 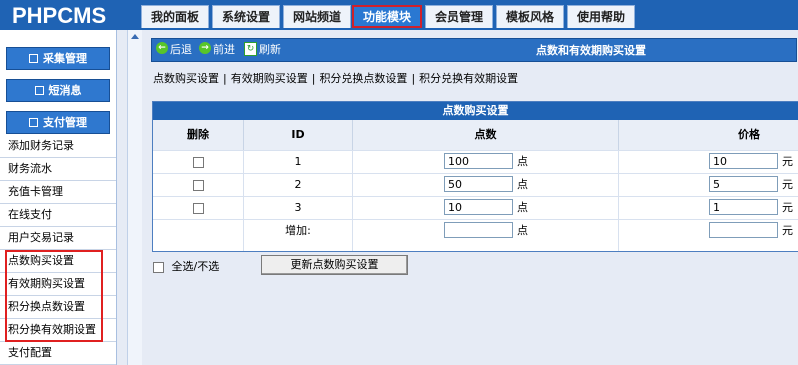 What do you see at coordinates (530, 16) in the screenshot?
I see `tab-templates: 模板风格` at bounding box center [530, 16].